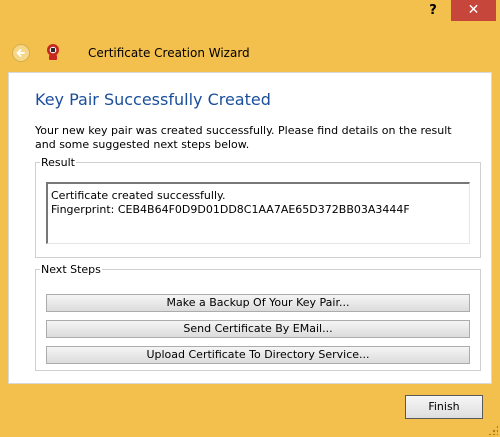 The image size is (500, 437). Describe the element at coordinates (153, 99) in the screenshot. I see `page-title: Key Pair Successfully Created` at that location.